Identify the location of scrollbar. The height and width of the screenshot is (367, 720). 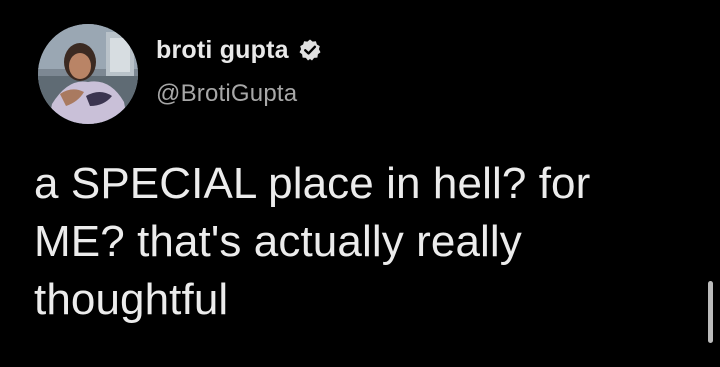
(710, 312).